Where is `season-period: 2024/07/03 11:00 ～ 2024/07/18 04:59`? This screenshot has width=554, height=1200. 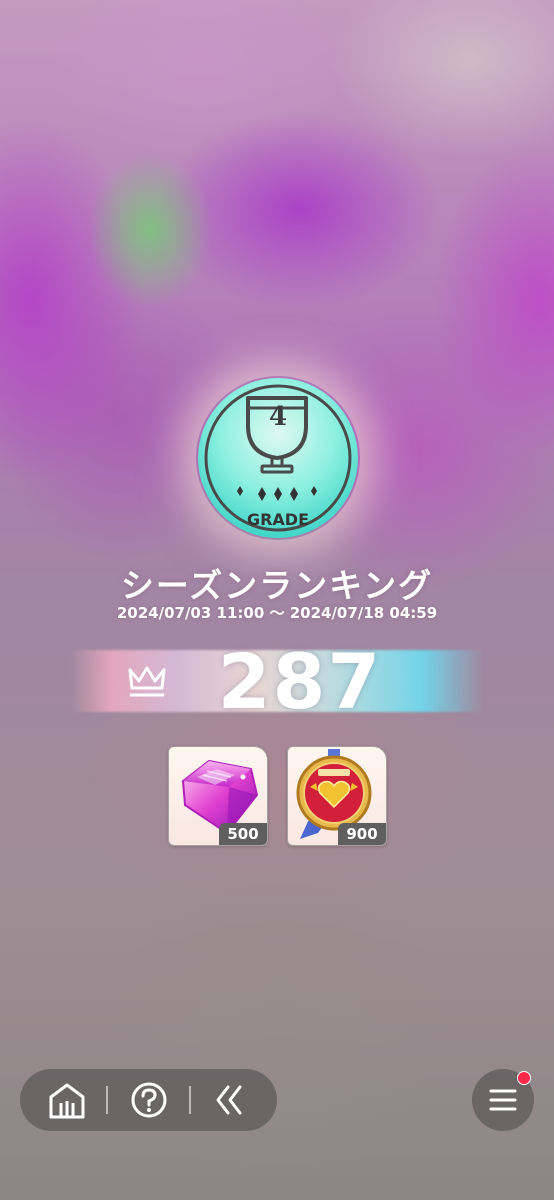
season-period: 2024/07/03 11:00 ～ 2024/07/18 04:59 is located at coordinates (277, 613).